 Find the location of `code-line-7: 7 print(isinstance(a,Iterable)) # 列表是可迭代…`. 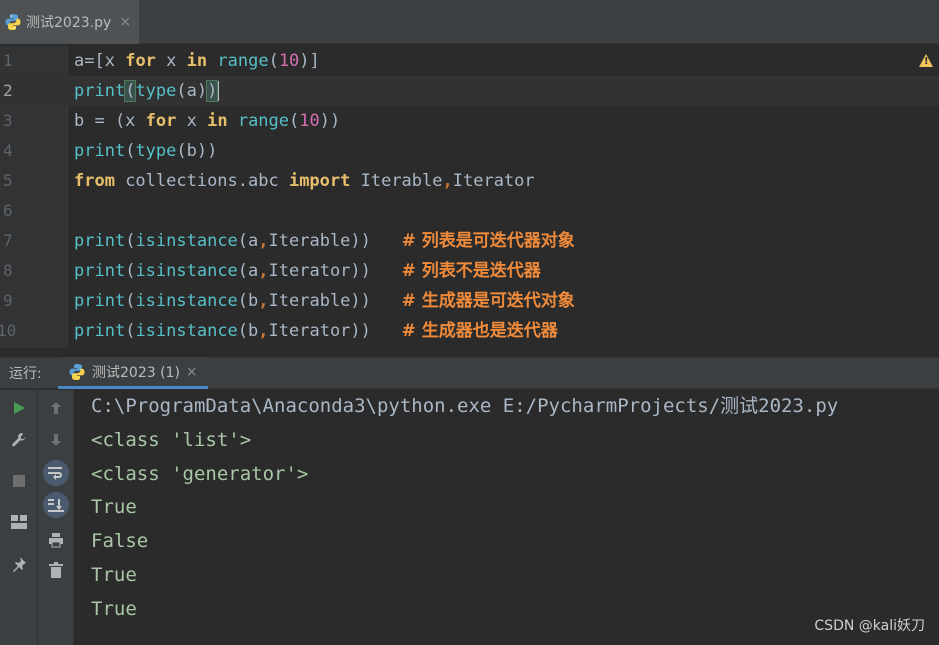

code-line-7: 7 print(isinstance(a,Iterable)) # 列表是可迭代… is located at coordinates (469, 241).